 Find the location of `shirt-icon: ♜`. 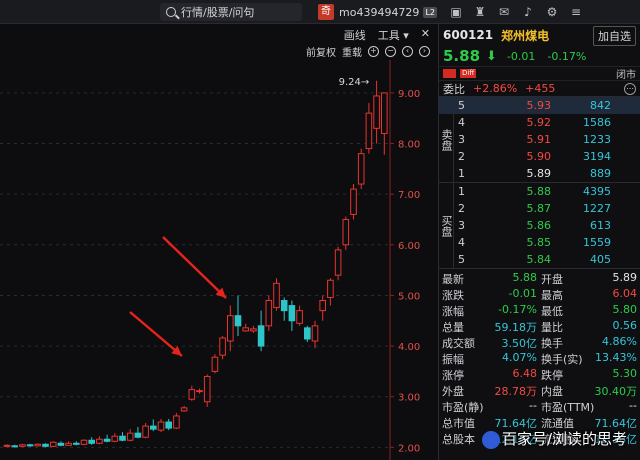

shirt-icon: ♜ is located at coordinates (480, 12).